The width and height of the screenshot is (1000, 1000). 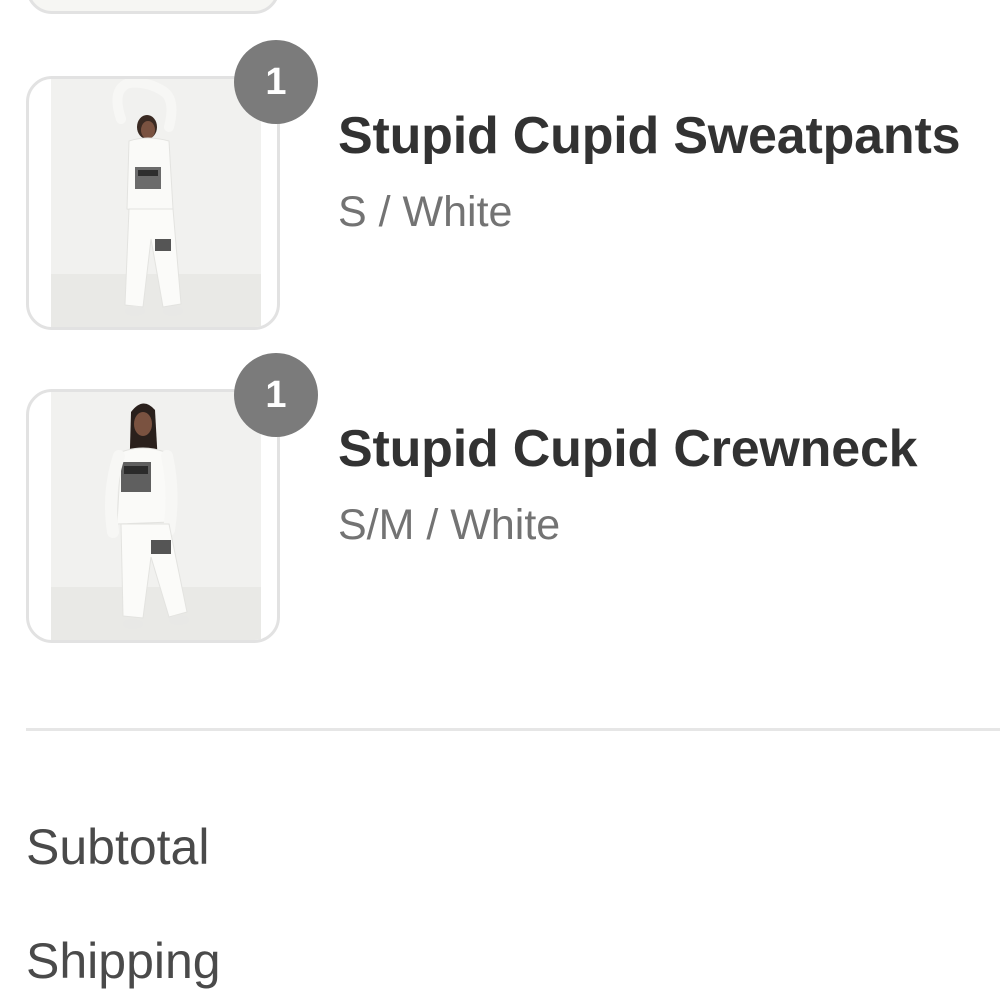 What do you see at coordinates (156, 203) in the screenshot?
I see `product-photo-sweatpants` at bounding box center [156, 203].